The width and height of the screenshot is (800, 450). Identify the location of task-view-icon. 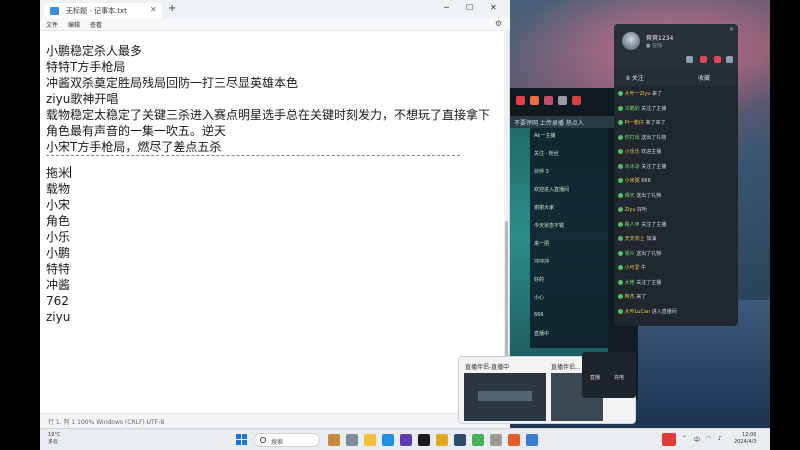
(352, 440).